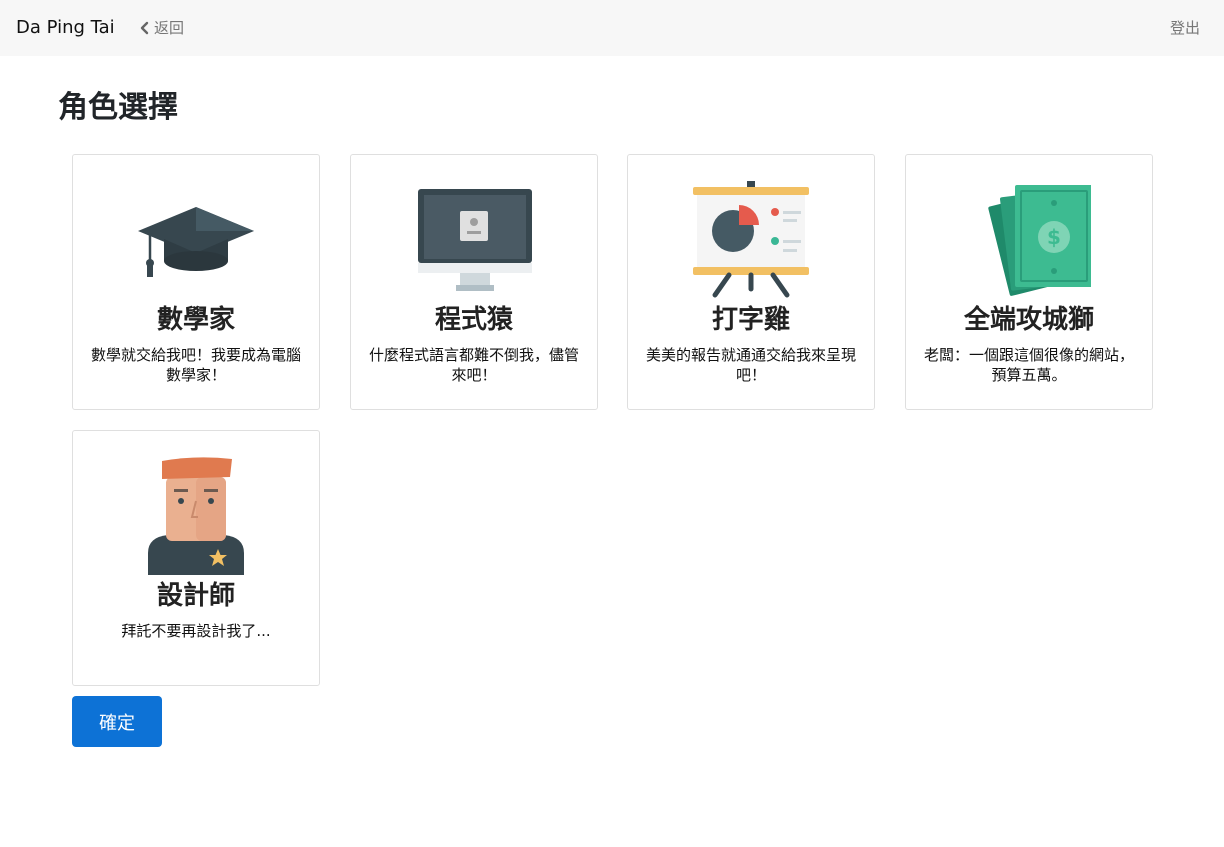 This screenshot has width=1224, height=847. I want to click on graduation-cap-icon, so click(196, 240).